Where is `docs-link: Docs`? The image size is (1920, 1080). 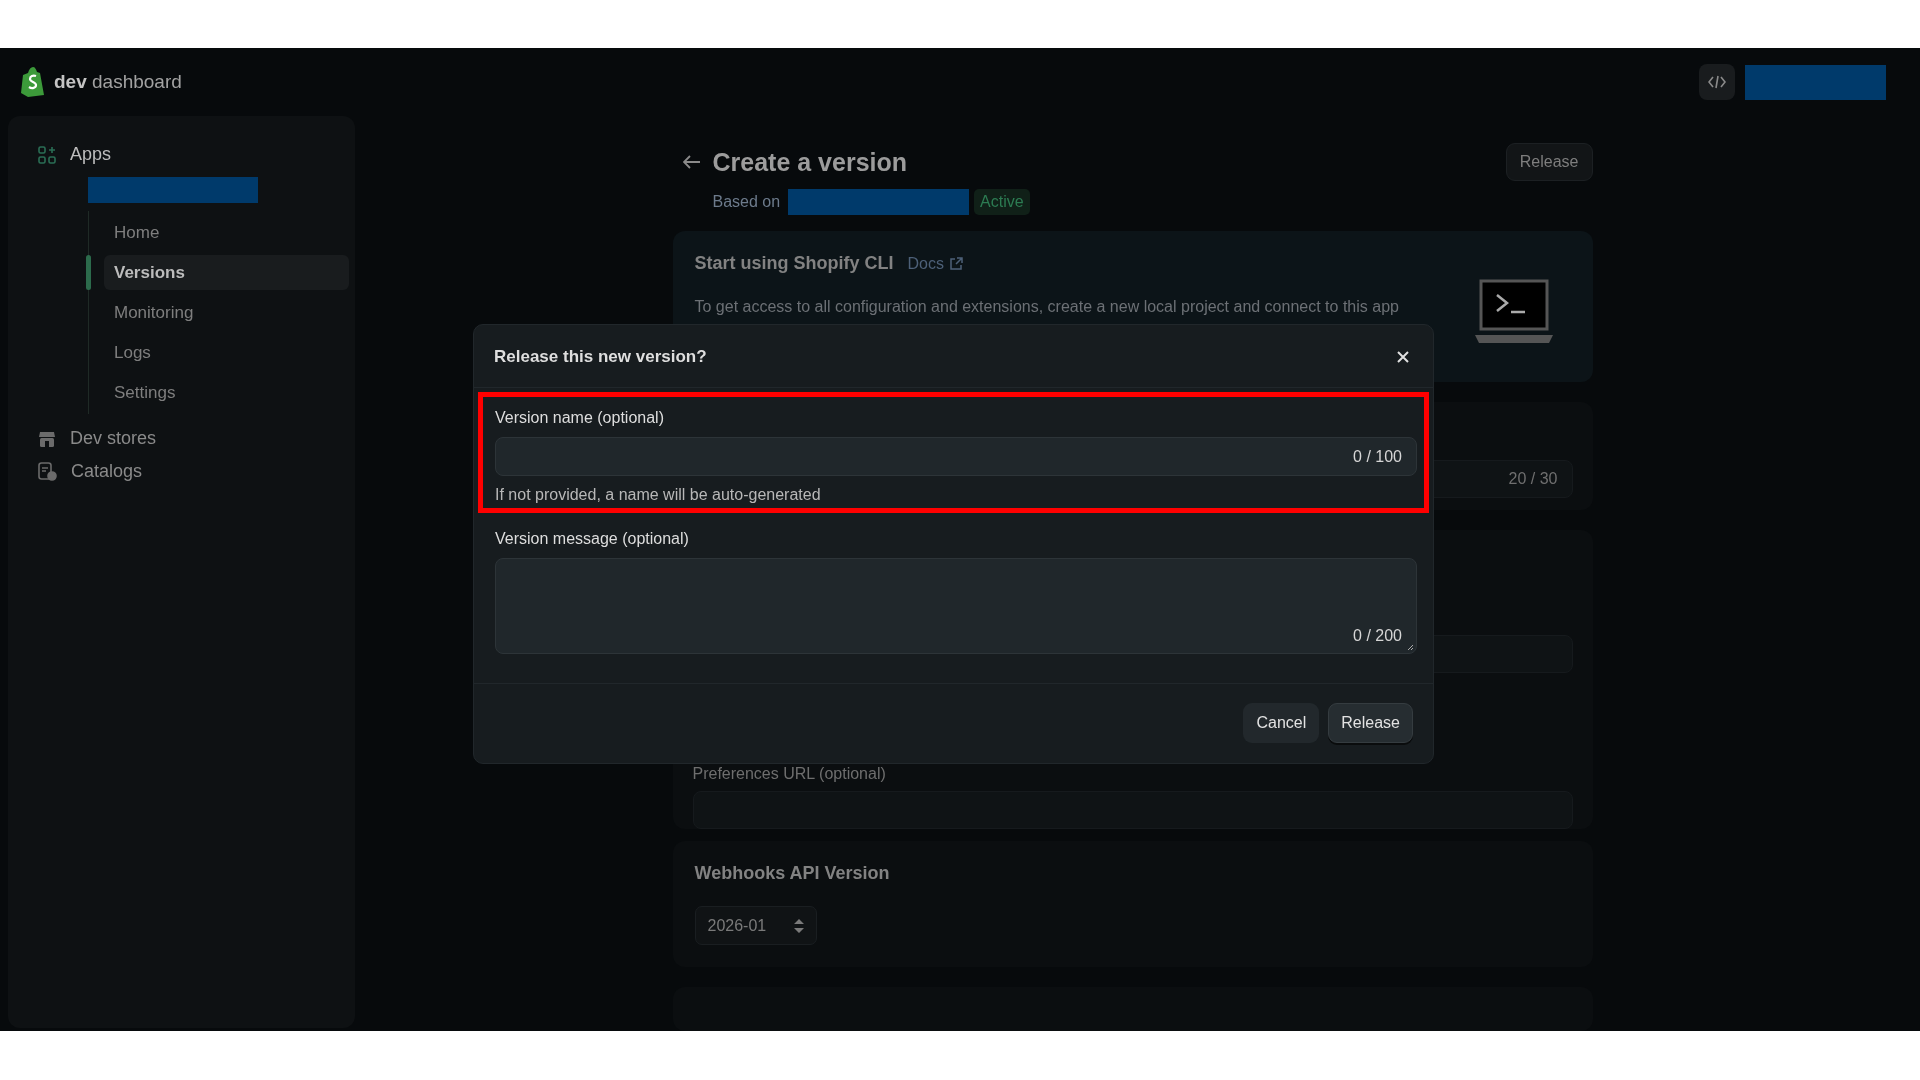 docs-link: Docs is located at coordinates (935, 263).